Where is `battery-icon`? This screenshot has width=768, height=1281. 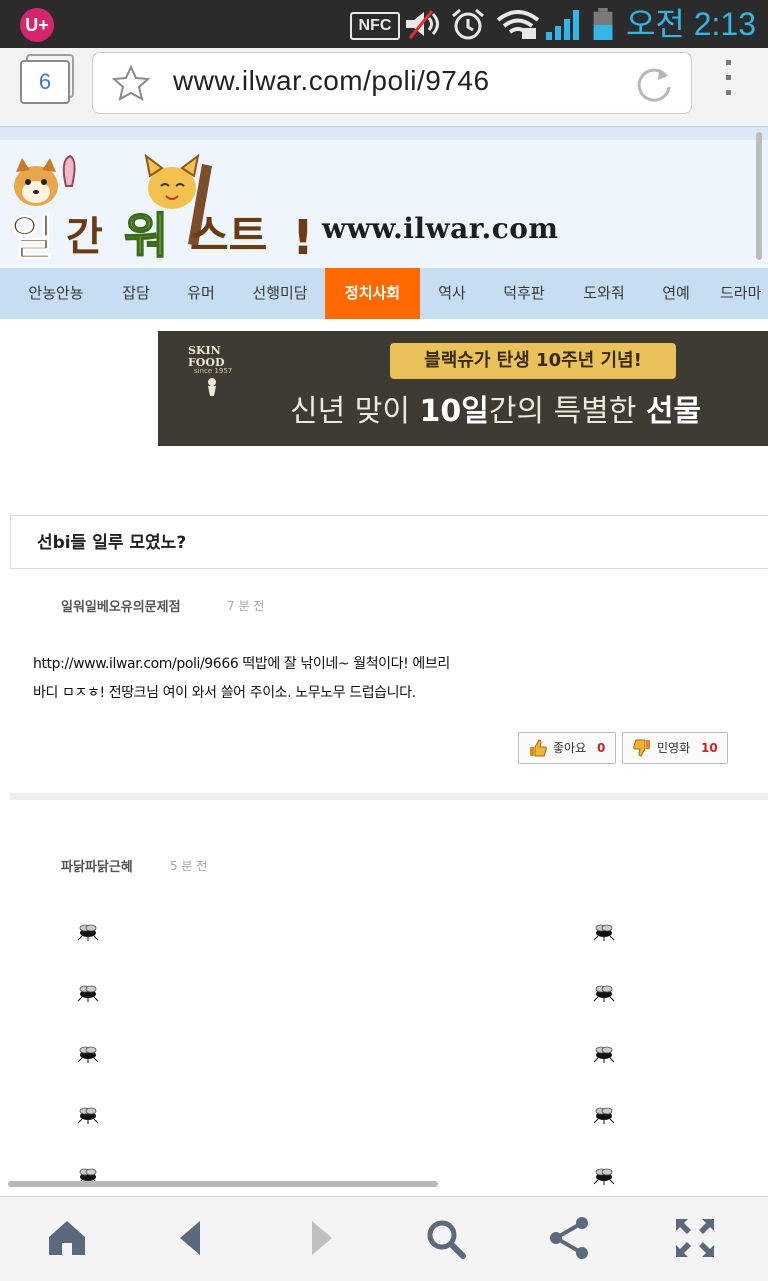 battery-icon is located at coordinates (603, 24).